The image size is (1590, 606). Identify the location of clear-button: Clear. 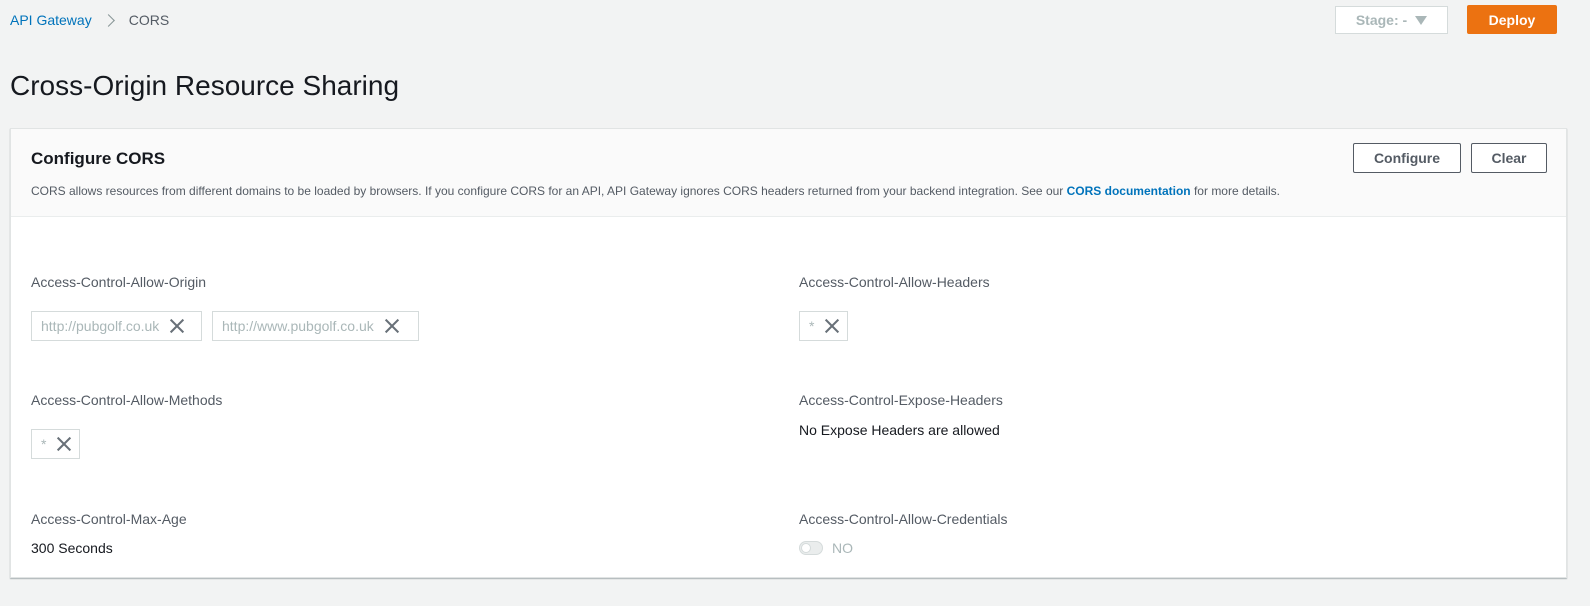
(1509, 158).